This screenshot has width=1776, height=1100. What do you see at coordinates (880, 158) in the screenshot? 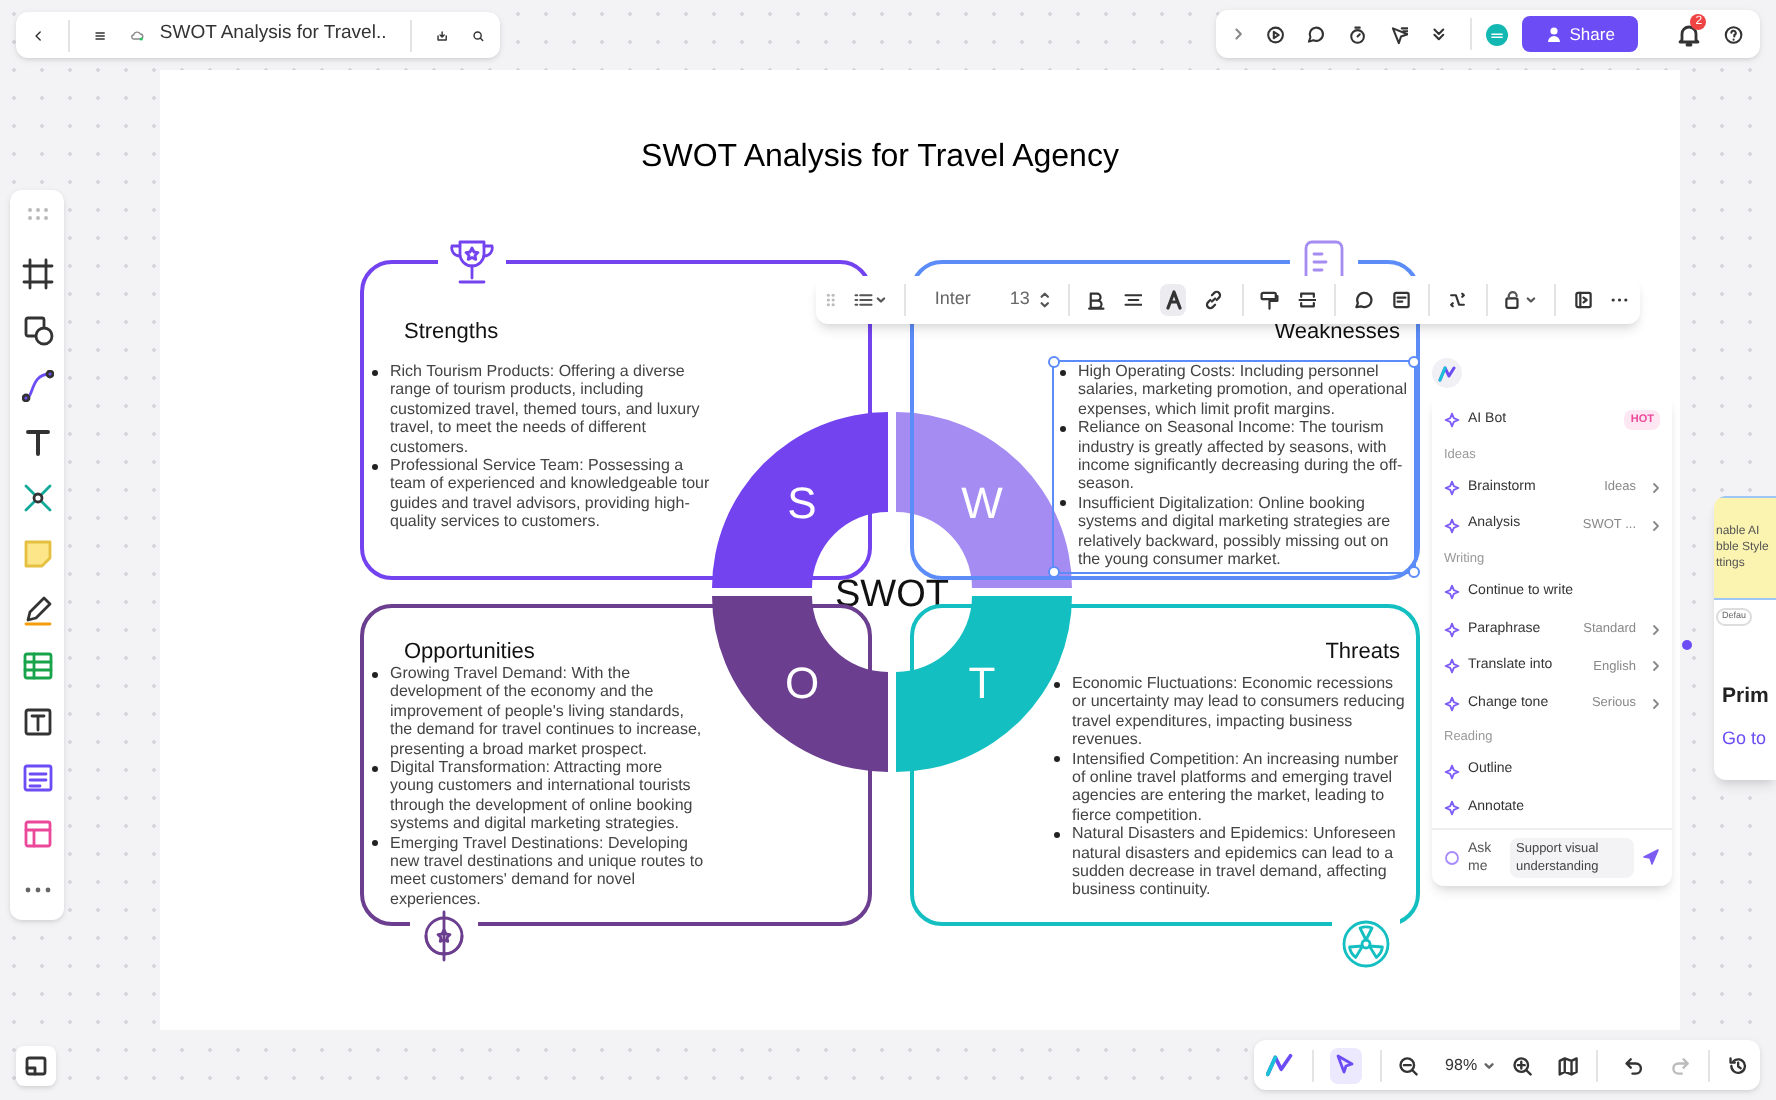
I see `diagram-title: SWOT Analysis for Travel Agency` at bounding box center [880, 158].